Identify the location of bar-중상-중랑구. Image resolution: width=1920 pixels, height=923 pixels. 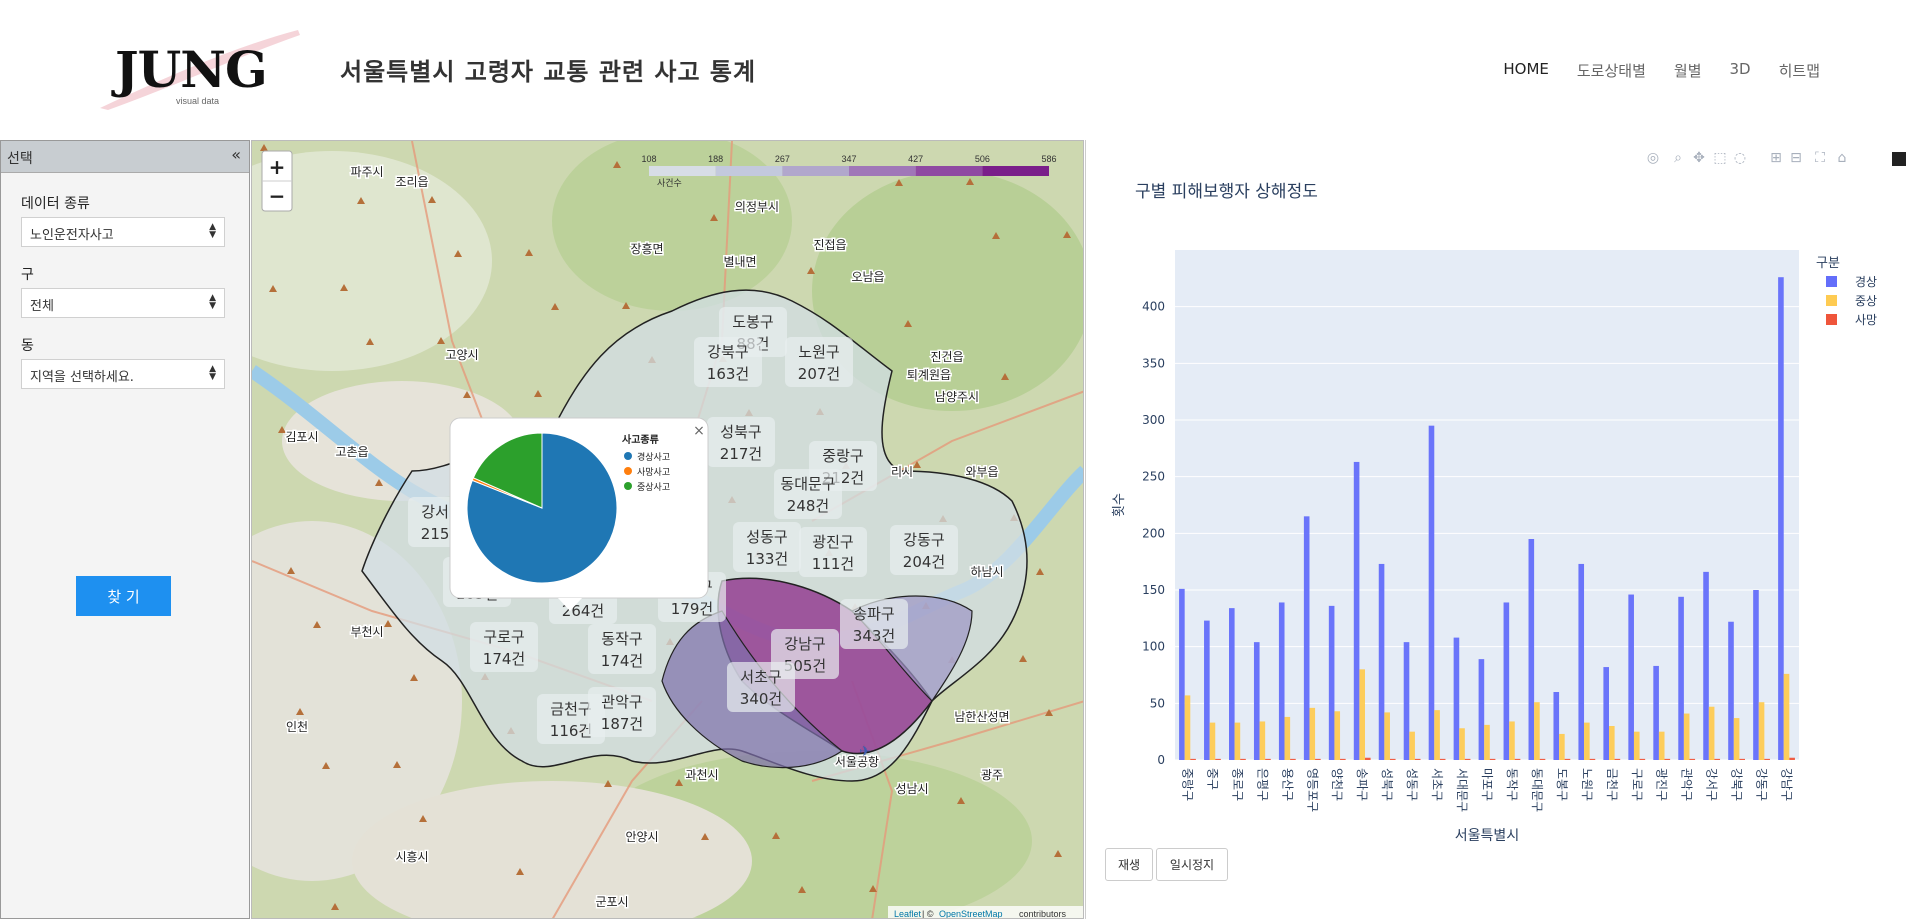
(1187, 727).